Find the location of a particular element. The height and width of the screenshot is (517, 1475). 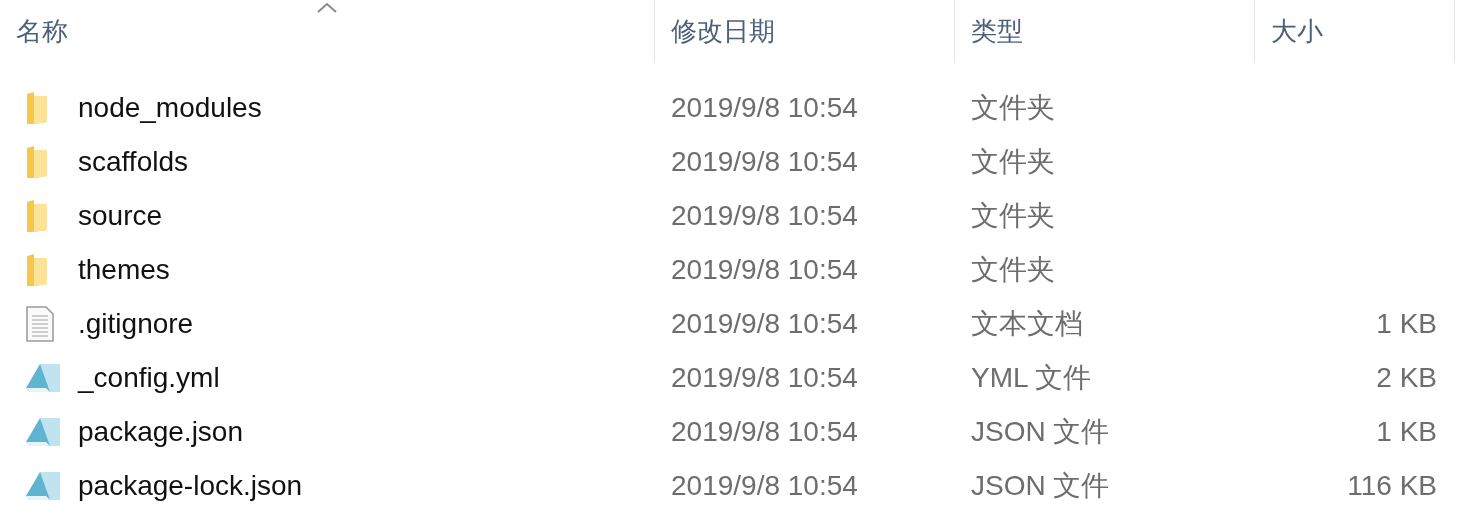

file-type: YML 文件 is located at coordinates (1031, 377).